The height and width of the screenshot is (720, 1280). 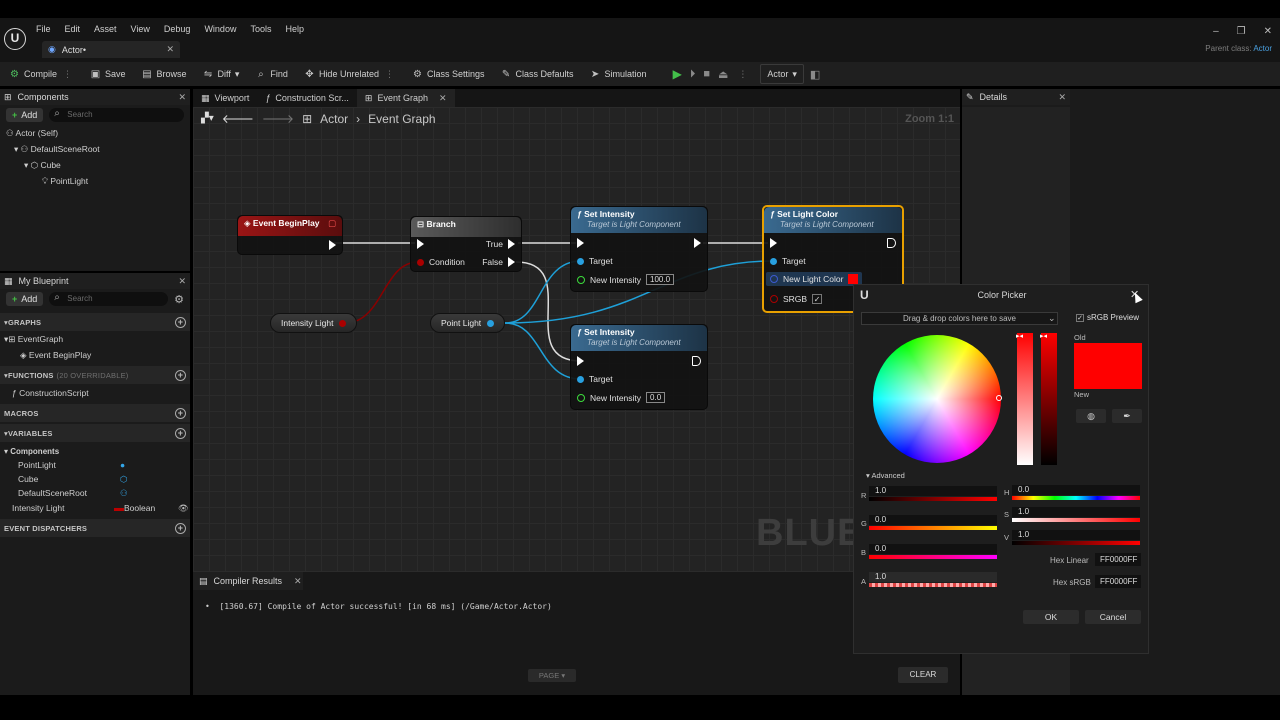 I want to click on class-defaults-button: ✎ Class Defaults, so click(x=537, y=74).